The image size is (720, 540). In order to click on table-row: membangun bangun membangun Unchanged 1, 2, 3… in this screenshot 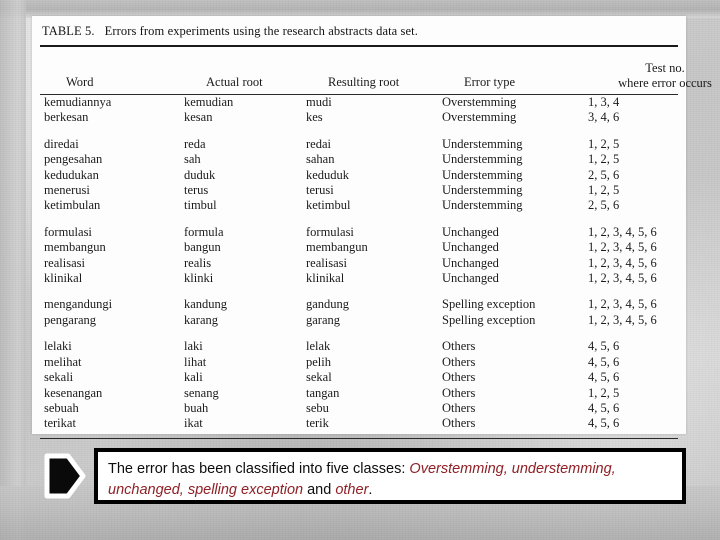, I will do `click(365, 247)`.